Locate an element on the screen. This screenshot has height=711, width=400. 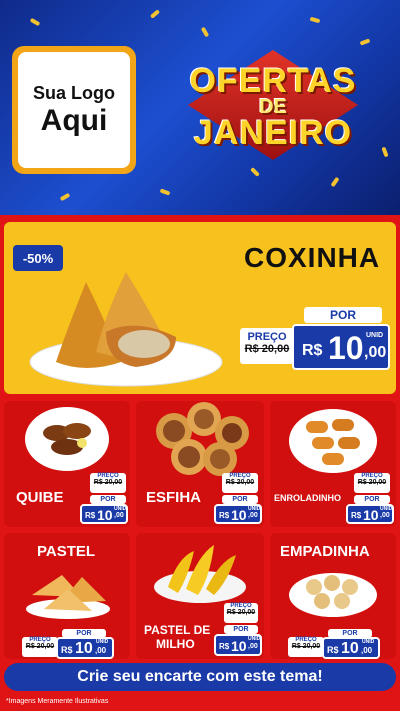
hero-por-label: POR is located at coordinates (343, 315).